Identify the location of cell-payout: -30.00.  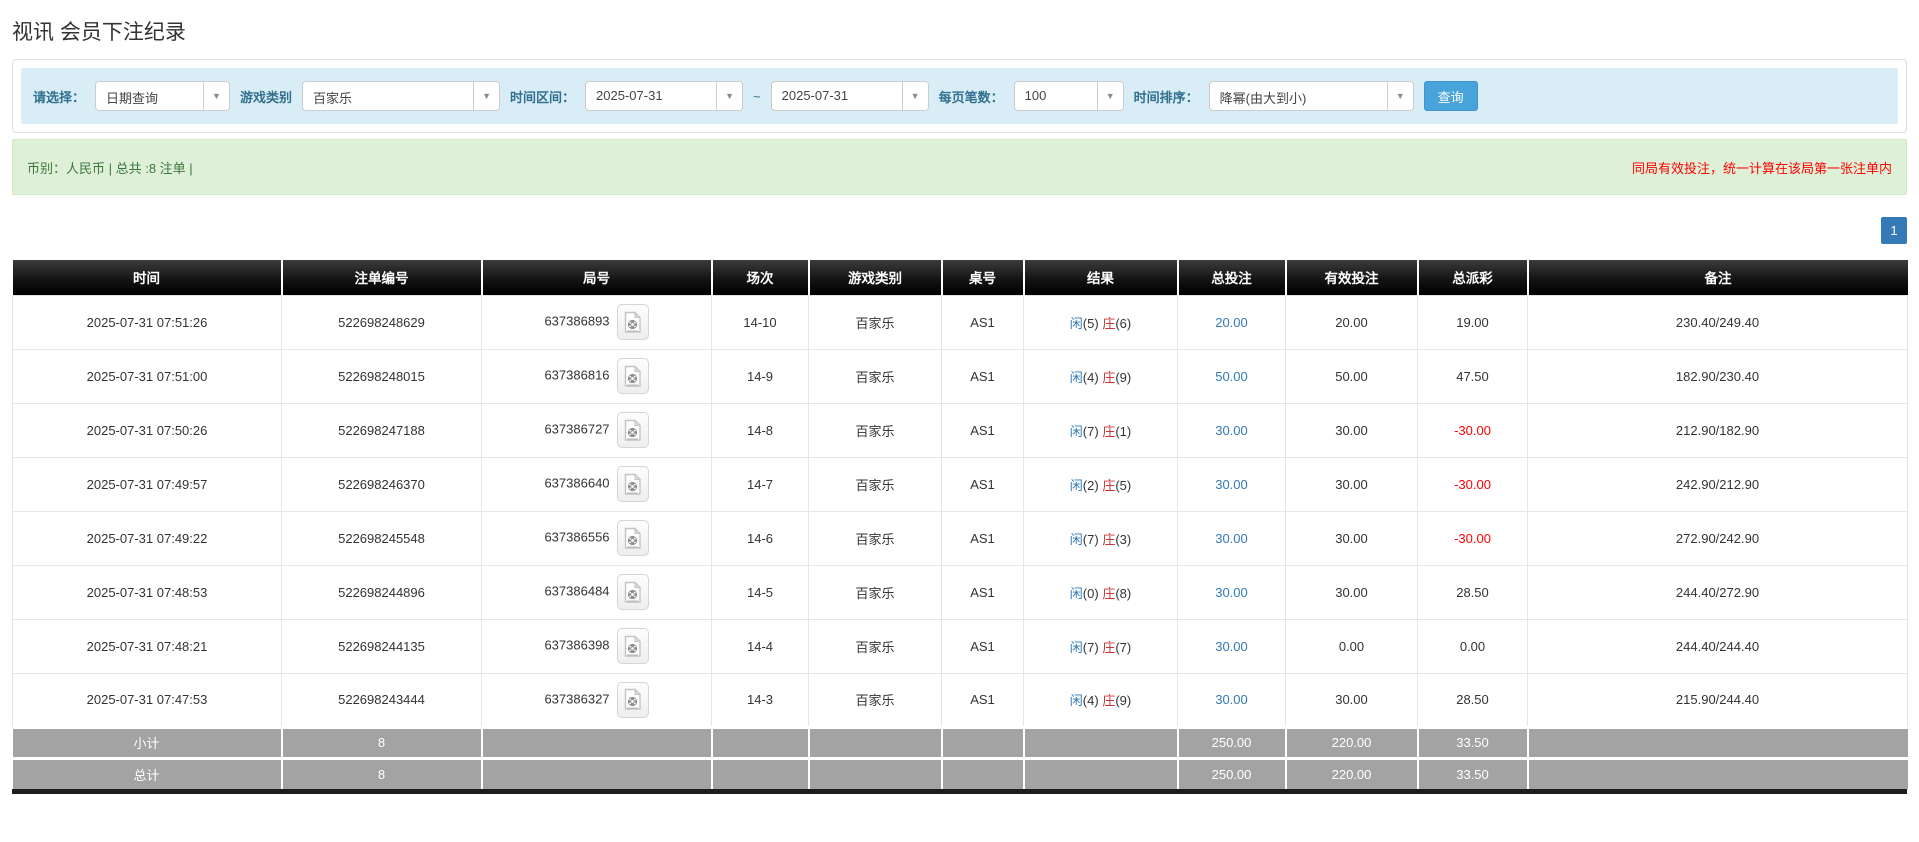
(1472, 484).